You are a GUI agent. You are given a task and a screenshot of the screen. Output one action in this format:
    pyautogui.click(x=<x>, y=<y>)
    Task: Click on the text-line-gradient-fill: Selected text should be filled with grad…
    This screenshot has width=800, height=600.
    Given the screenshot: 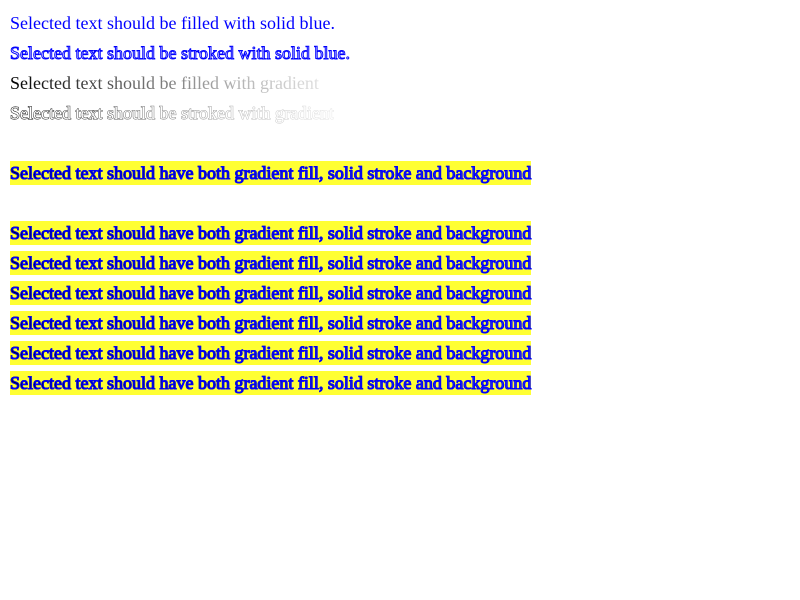 What is the action you would take?
    pyautogui.click(x=164, y=83)
    